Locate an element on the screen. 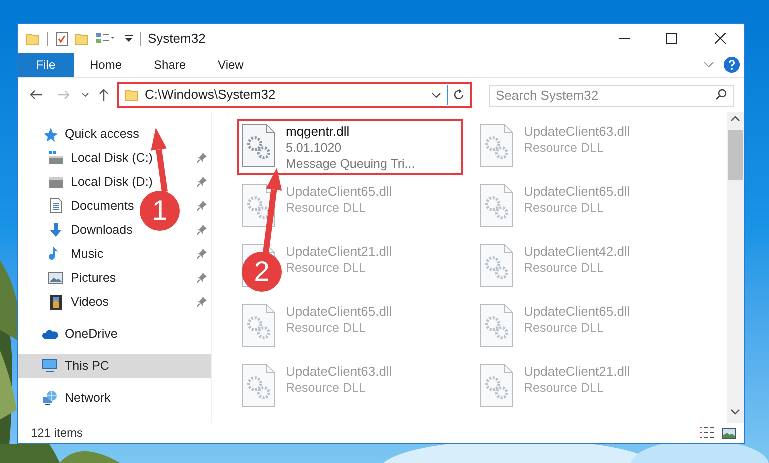 The height and width of the screenshot is (463, 769). network-icon is located at coordinates (50, 398).